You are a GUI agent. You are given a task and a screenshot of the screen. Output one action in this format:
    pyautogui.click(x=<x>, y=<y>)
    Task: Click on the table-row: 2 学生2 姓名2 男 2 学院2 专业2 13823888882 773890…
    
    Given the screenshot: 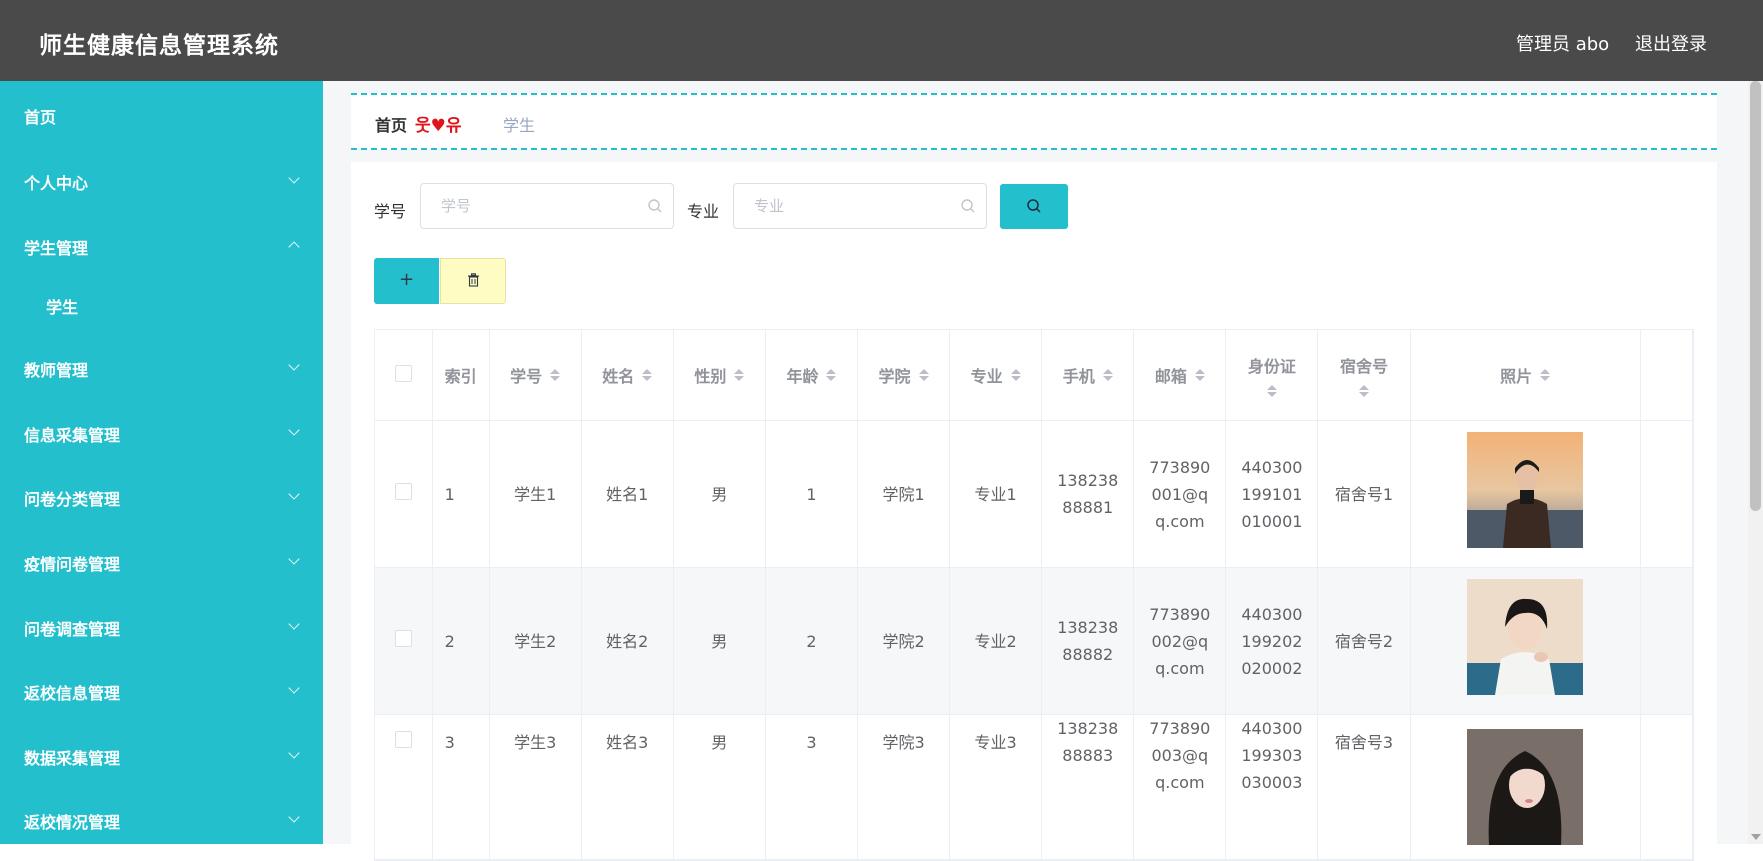 What is the action you would take?
    pyautogui.click(x=1034, y=641)
    